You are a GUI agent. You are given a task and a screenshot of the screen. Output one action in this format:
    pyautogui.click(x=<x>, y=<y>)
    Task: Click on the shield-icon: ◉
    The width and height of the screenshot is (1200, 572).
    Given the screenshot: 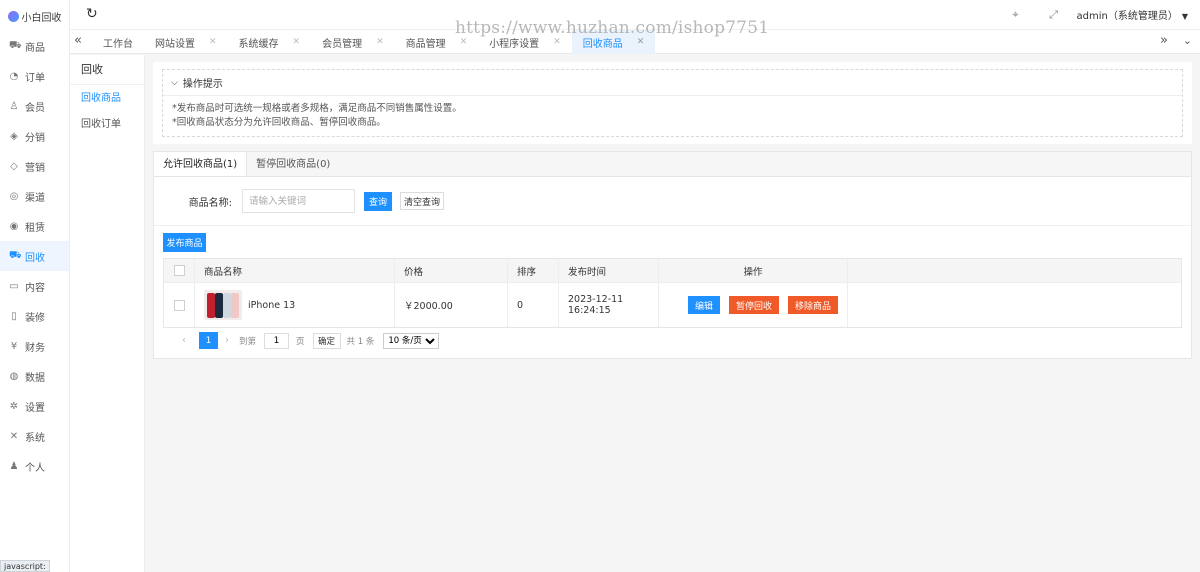 What is the action you would take?
    pyautogui.click(x=14, y=226)
    